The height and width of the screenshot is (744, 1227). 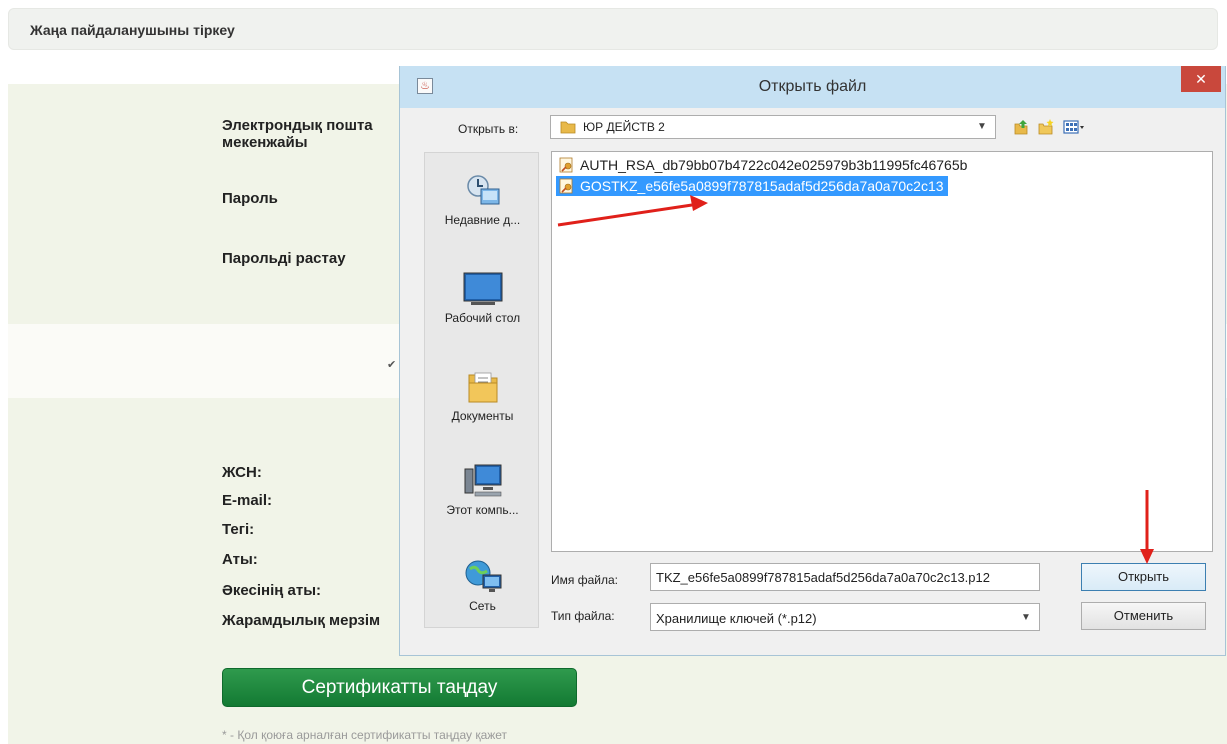 I want to click on email-info-label: E-mail:, so click(x=247, y=500).